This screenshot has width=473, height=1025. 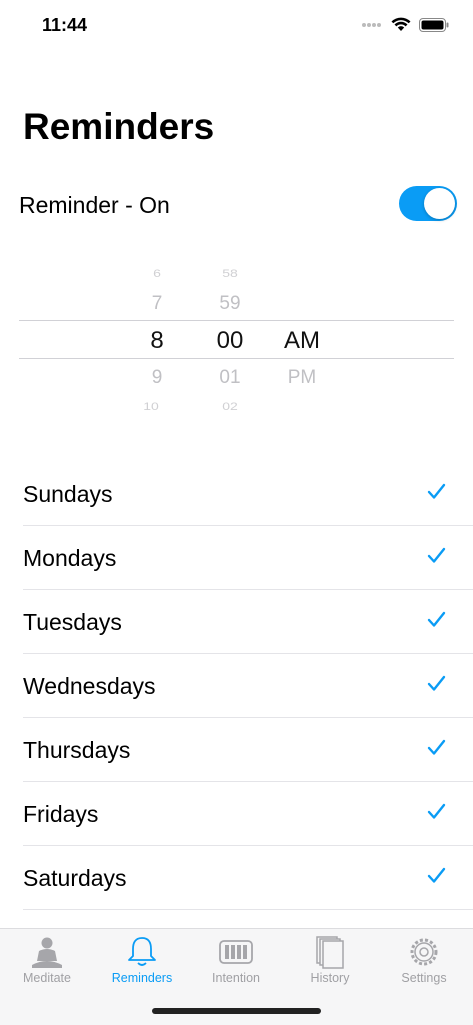 What do you see at coordinates (230, 341) in the screenshot?
I see `minute-option-selected: 00` at bounding box center [230, 341].